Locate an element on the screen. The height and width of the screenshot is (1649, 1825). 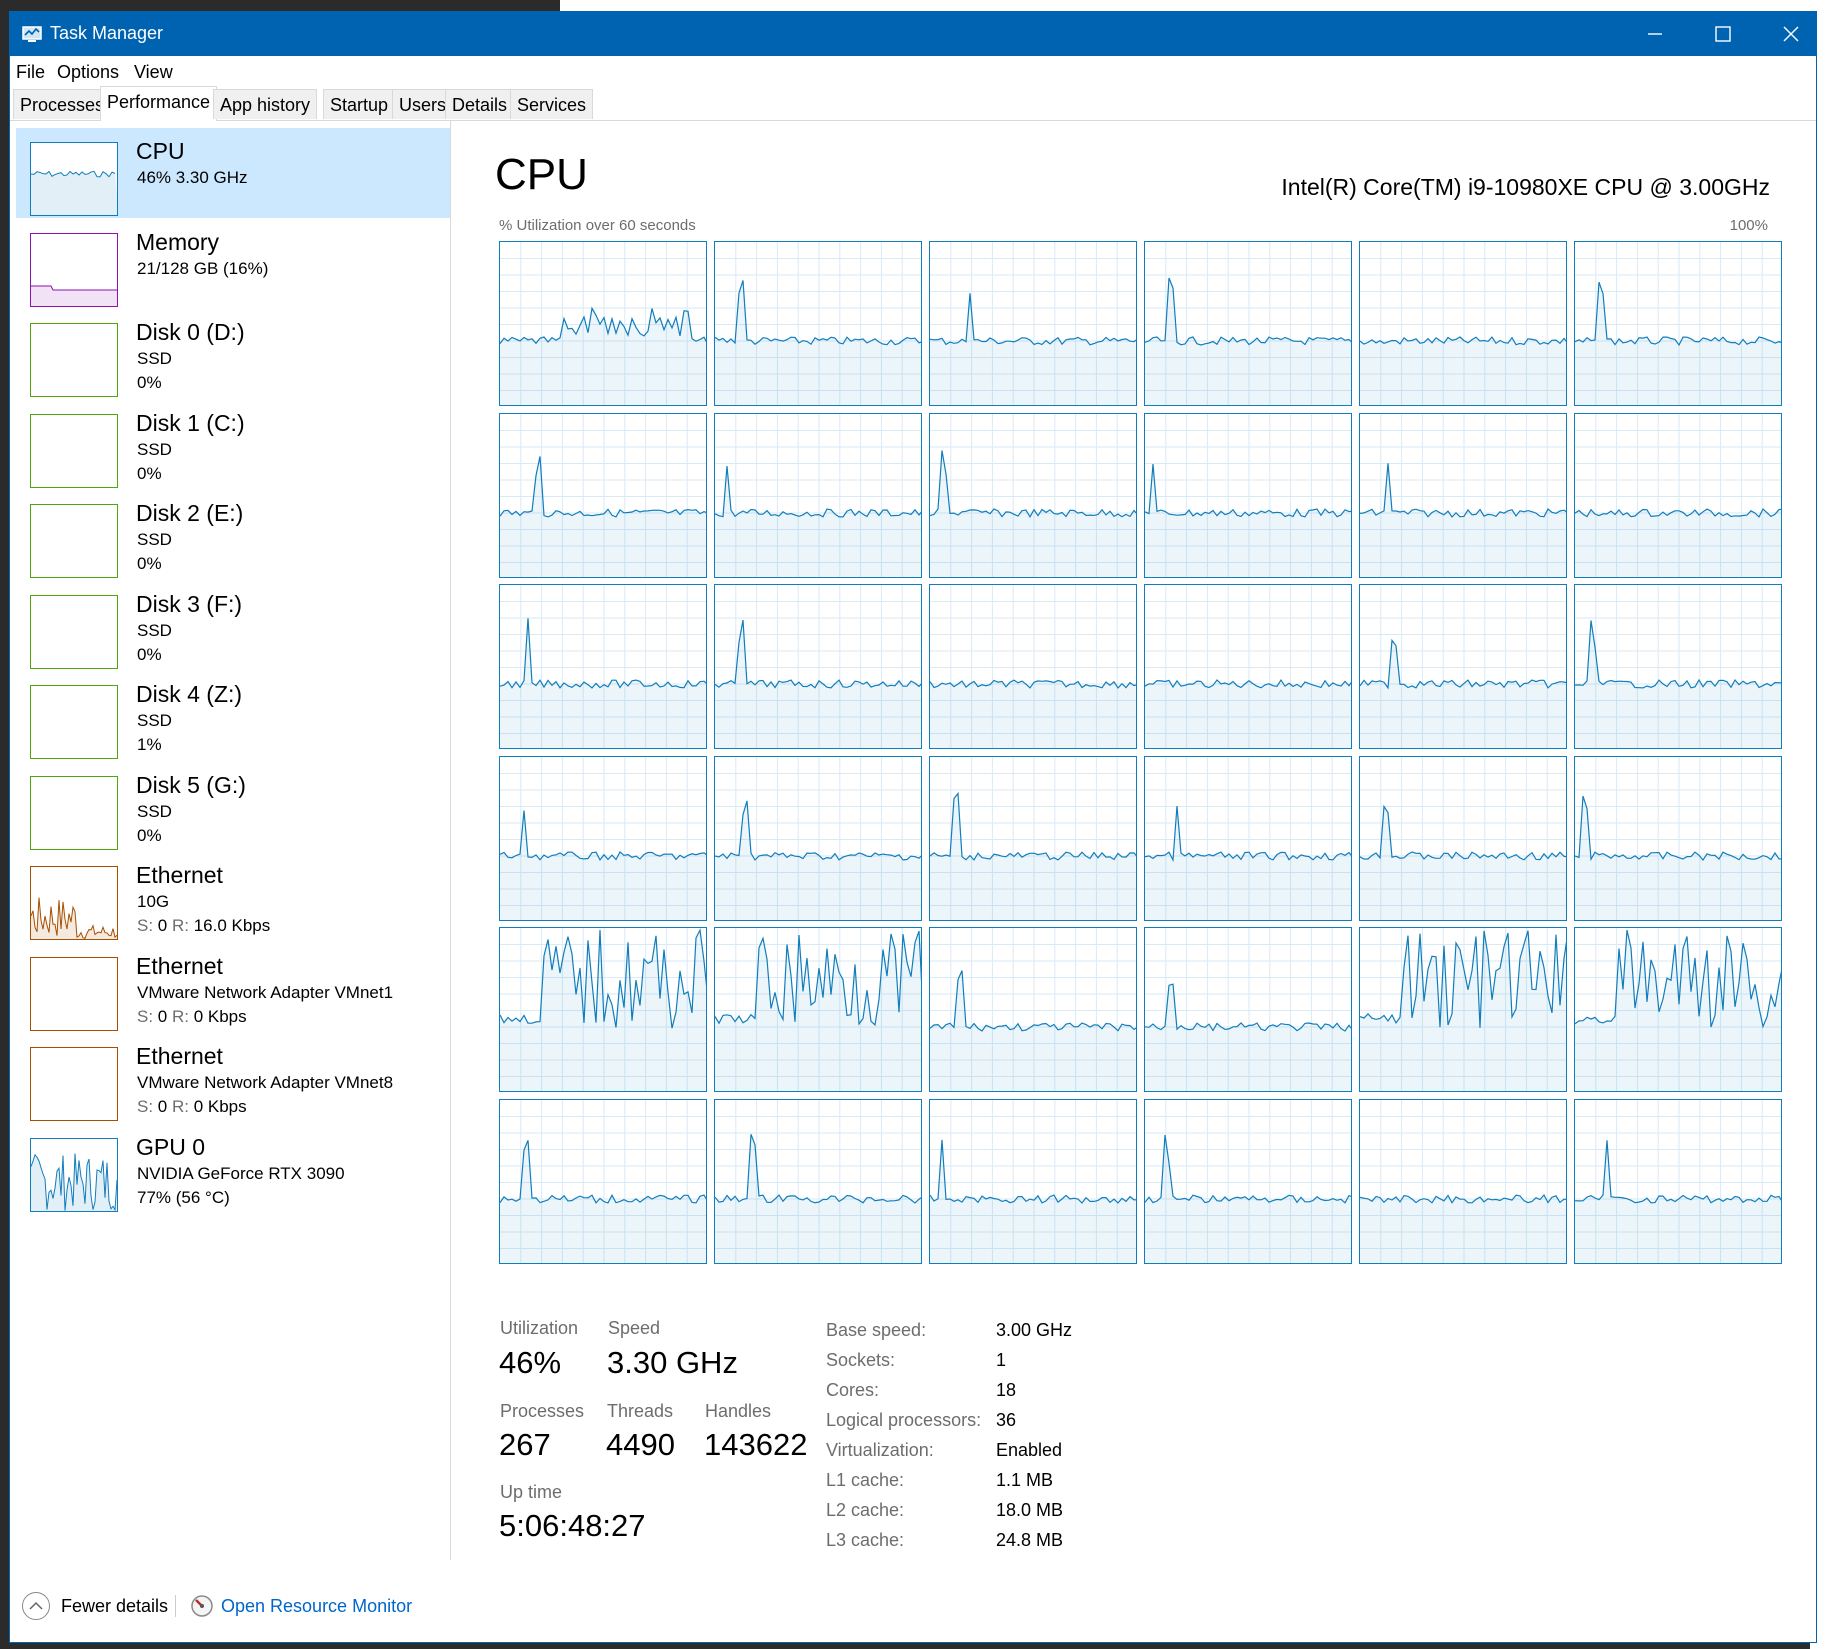
tab-app-history: App history is located at coordinates (265, 104).